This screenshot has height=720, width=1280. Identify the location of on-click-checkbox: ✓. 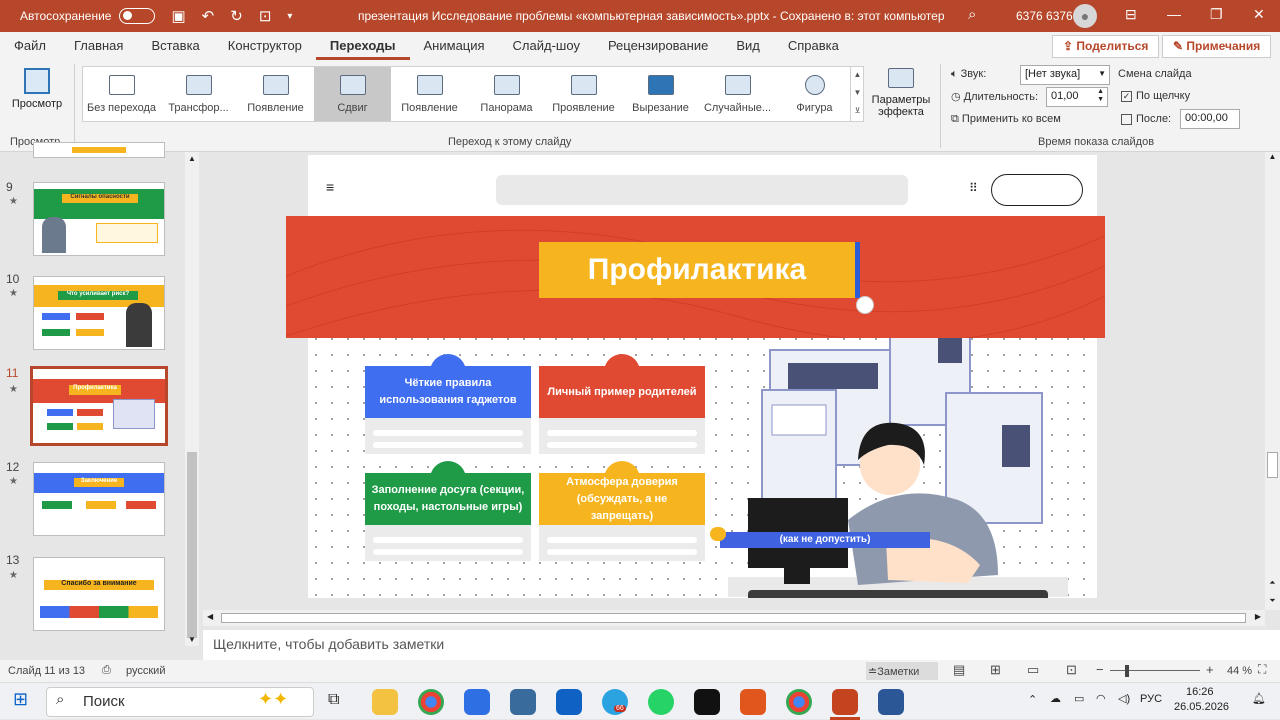
(1126, 96).